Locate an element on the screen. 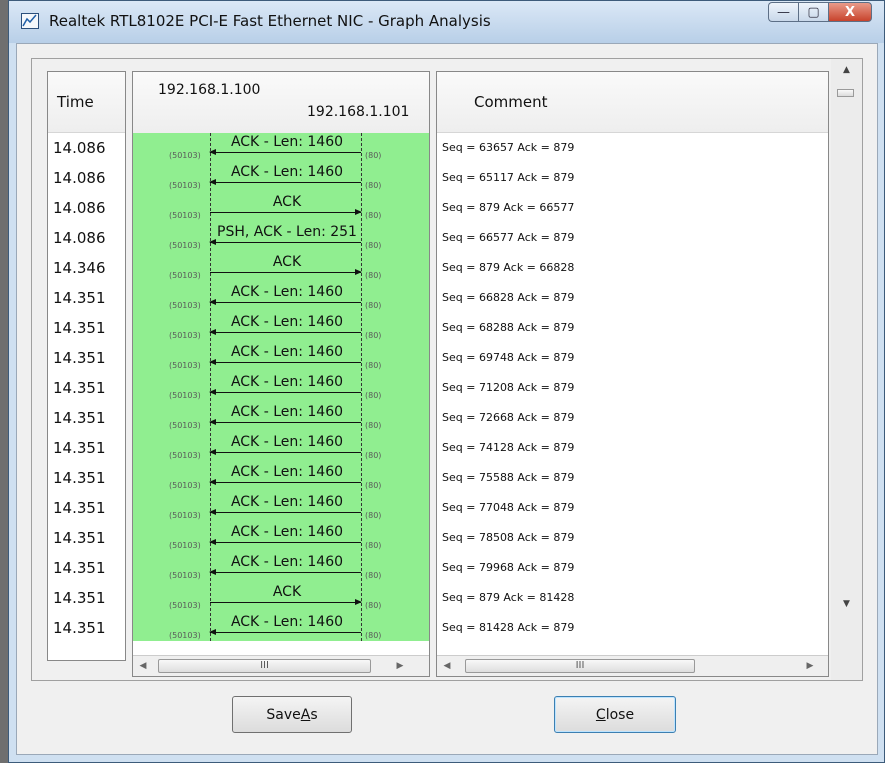 The width and height of the screenshot is (885, 763). vertical-scrollbar-thumb is located at coordinates (845, 93).